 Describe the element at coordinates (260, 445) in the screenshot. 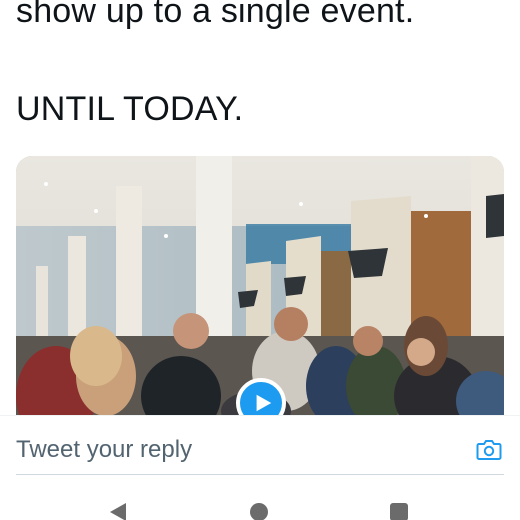

I see `reply-composer: Tweet your reply` at that location.